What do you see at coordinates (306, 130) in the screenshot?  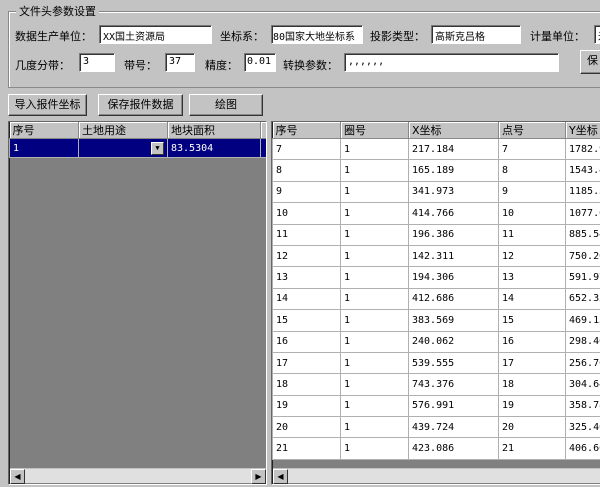 I see `col-header-seq: 序号` at bounding box center [306, 130].